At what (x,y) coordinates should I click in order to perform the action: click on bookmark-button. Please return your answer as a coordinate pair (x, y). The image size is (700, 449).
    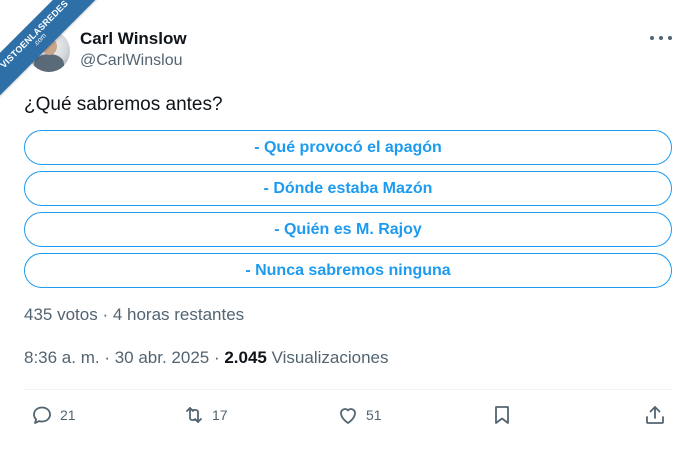
    Looking at the image, I should click on (502, 415).